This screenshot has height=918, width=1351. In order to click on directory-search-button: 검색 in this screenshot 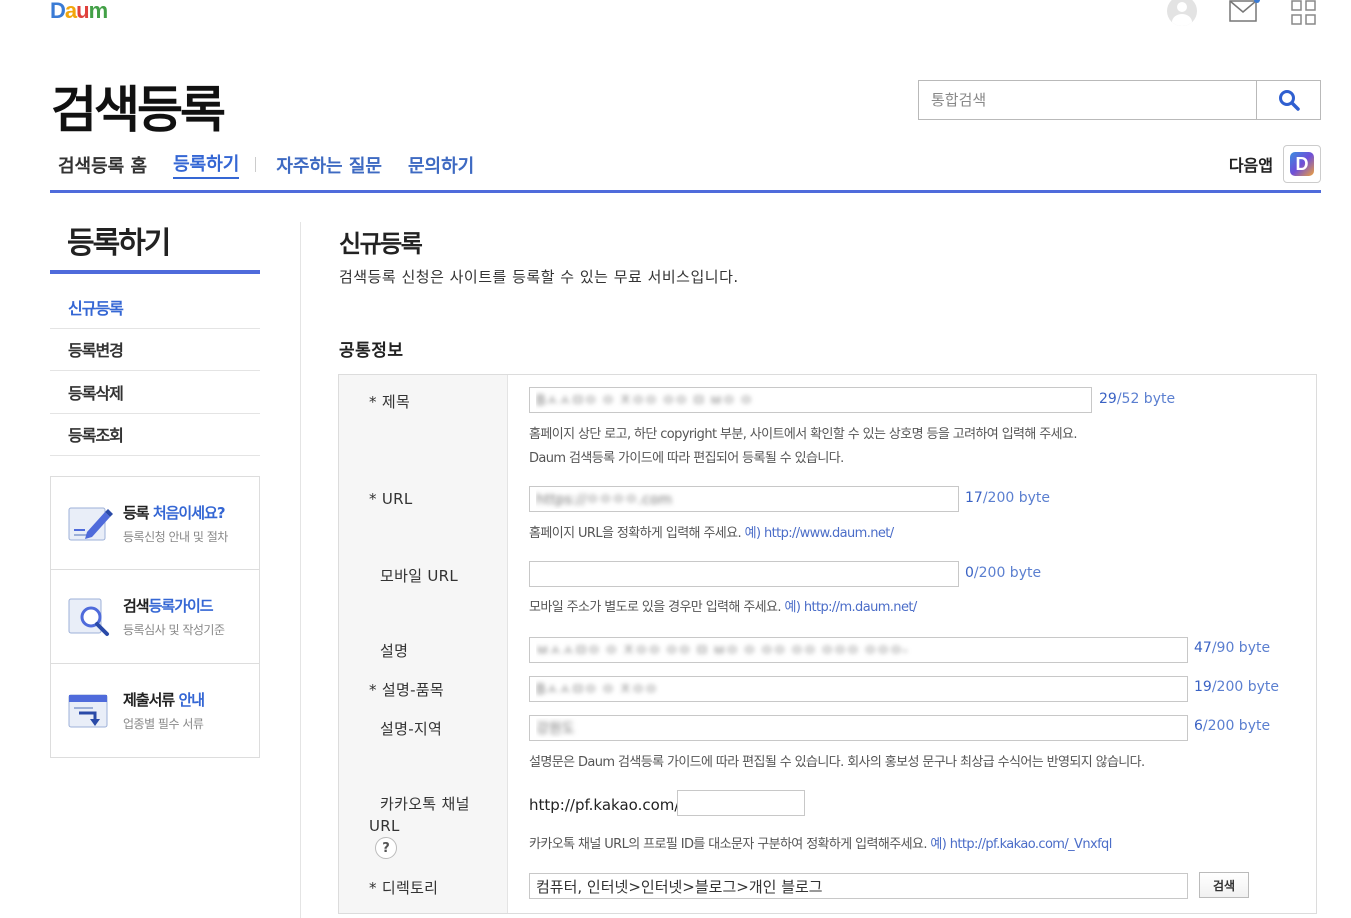, I will do `click(1224, 885)`.